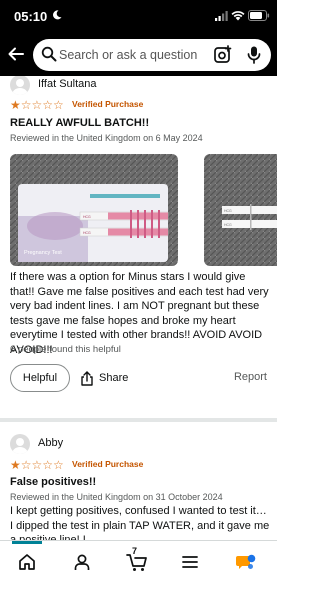 This screenshot has width=320, height=600. I want to click on nav-home, so click(27, 562).